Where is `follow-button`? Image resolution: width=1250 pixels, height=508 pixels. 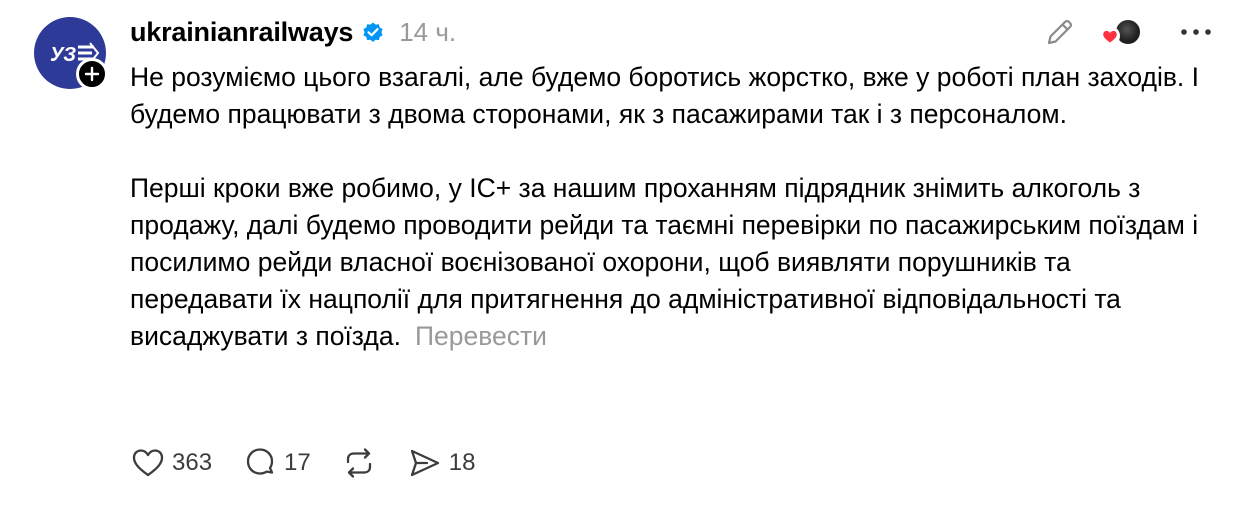
follow-button is located at coordinates (92, 74).